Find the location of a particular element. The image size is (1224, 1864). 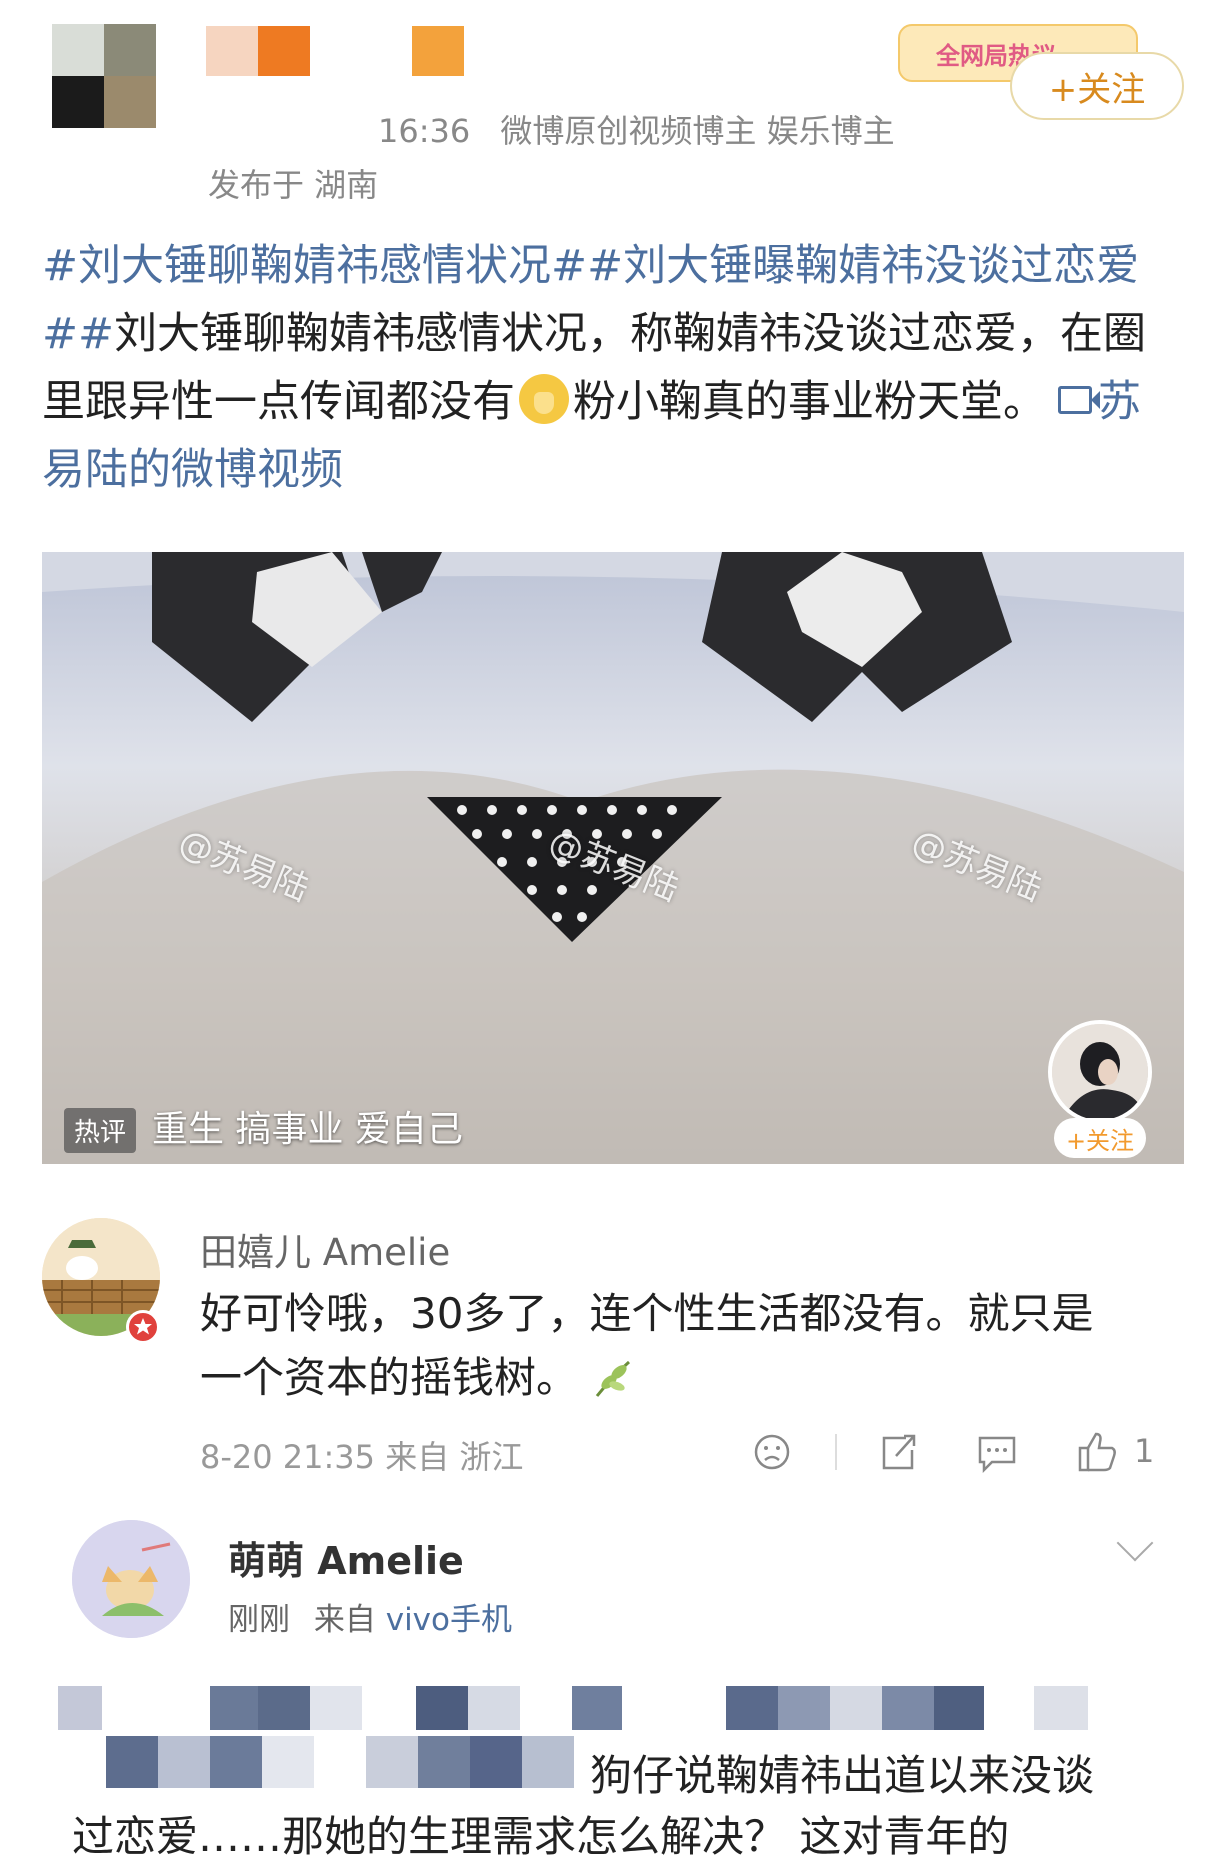

follow-button: +关注 is located at coordinates (1097, 86).